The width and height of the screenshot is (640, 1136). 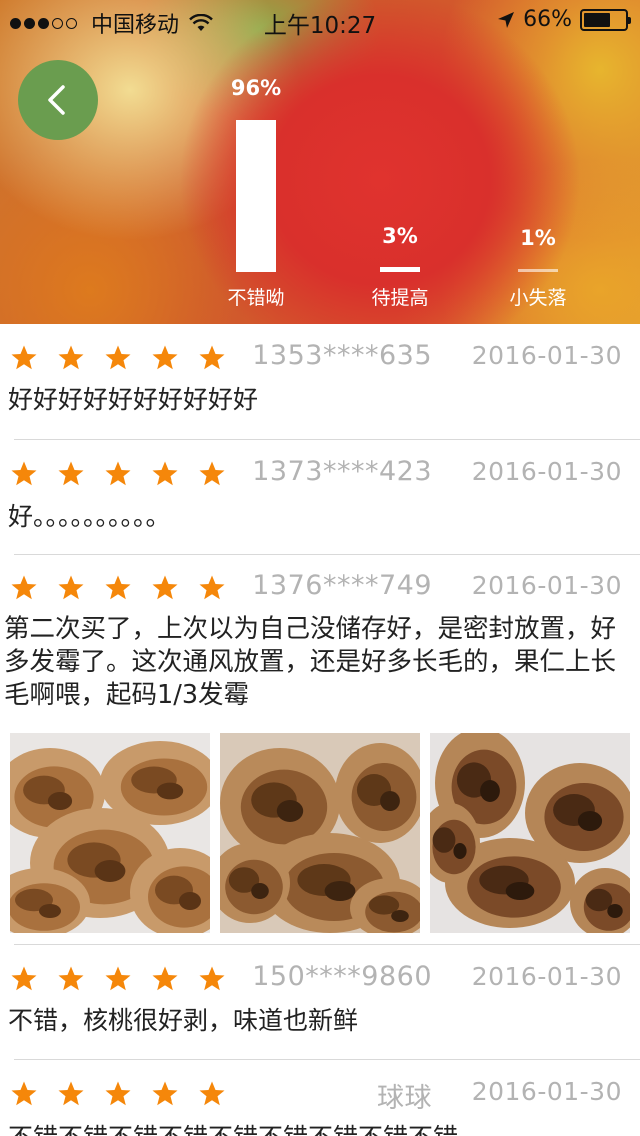 I want to click on rating-label: 待提高, so click(x=400, y=298).